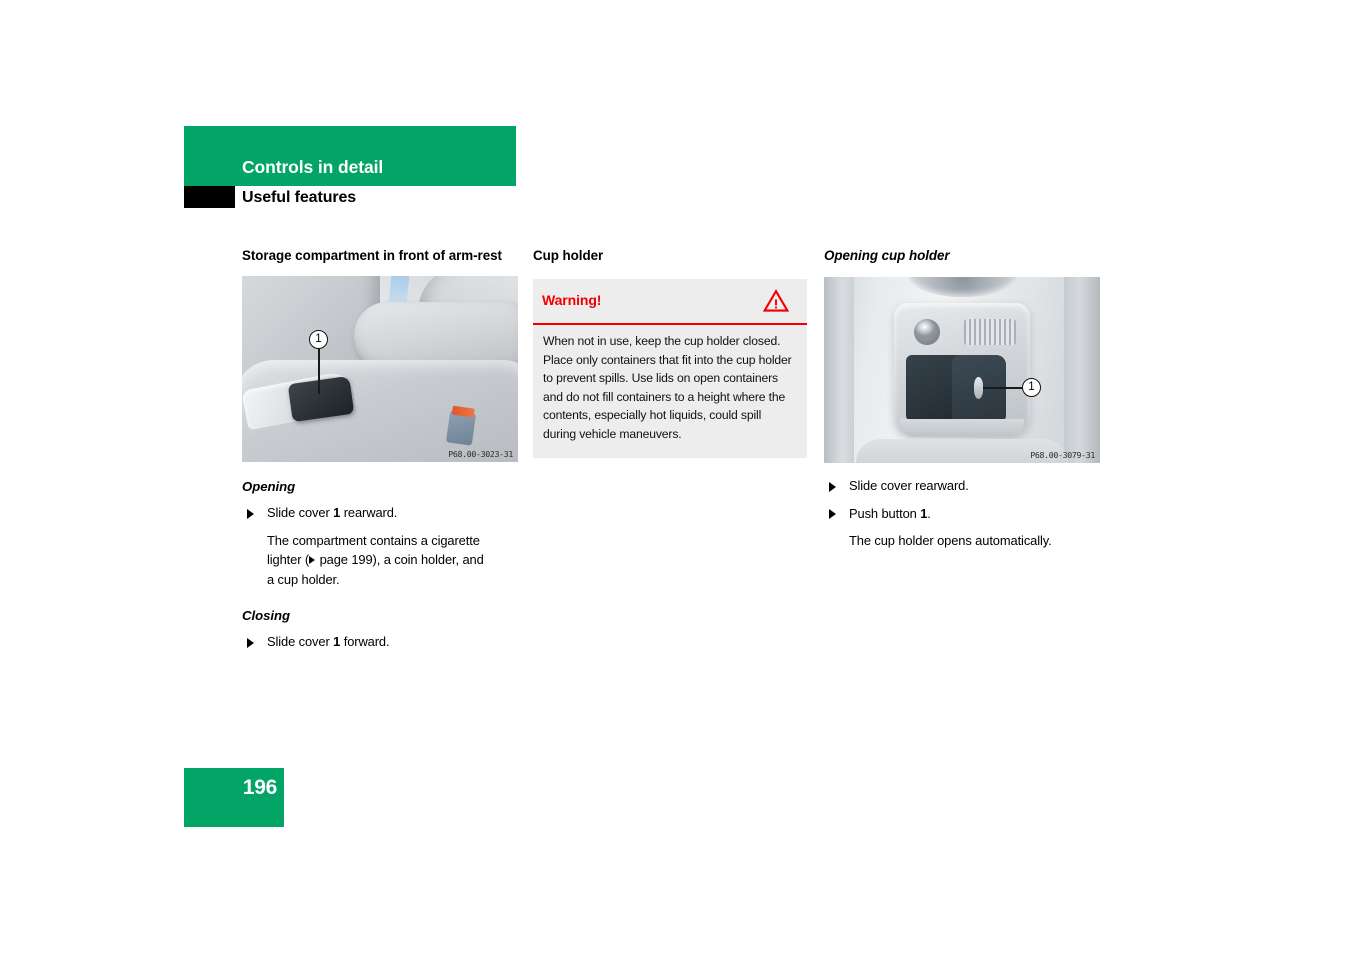 Image resolution: width=1351 pixels, height=954 pixels. I want to click on middle-column: Cup holder, so click(671, 255).